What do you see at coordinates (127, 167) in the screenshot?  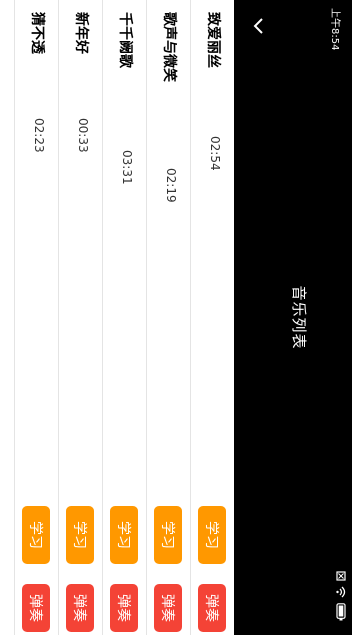 I see `song-duration: 03:31` at bounding box center [127, 167].